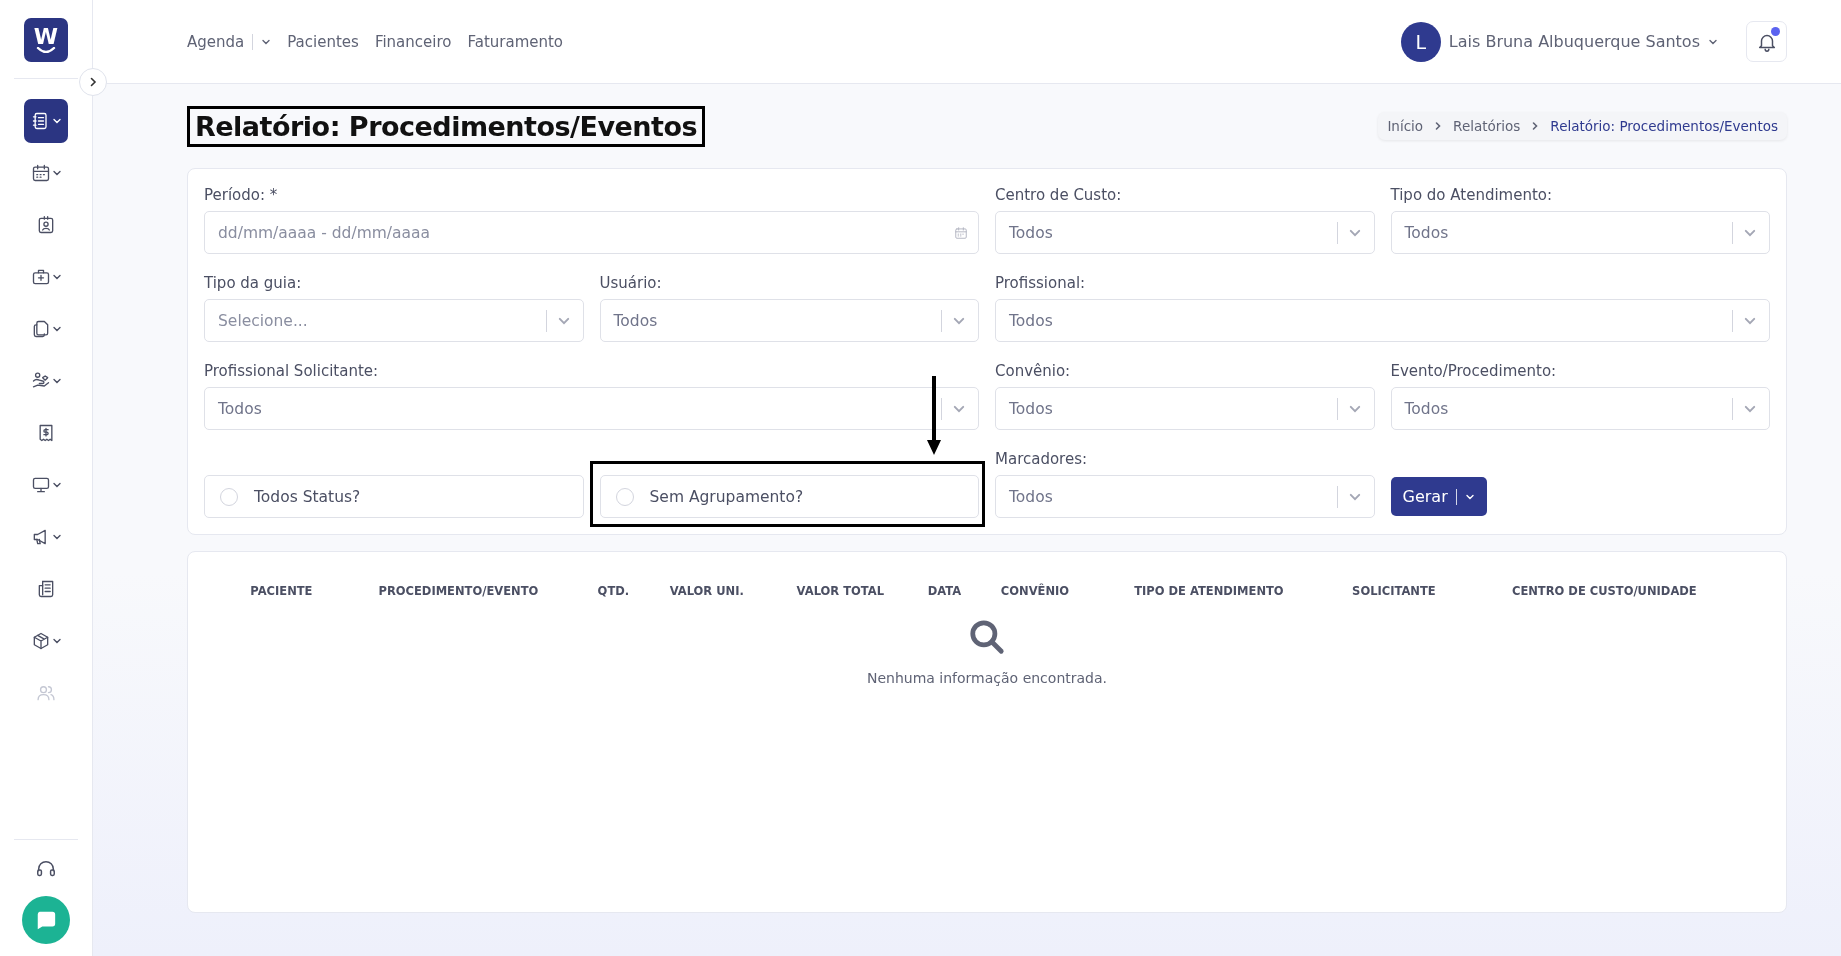 Image resolution: width=1841 pixels, height=956 pixels. What do you see at coordinates (613, 591) in the screenshot?
I see `column-header: QTD.` at bounding box center [613, 591].